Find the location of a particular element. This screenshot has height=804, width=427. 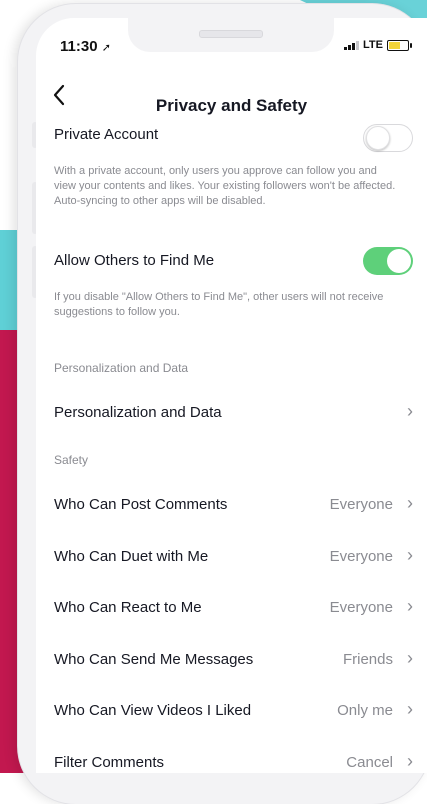

safety-row-value: Only me is located at coordinates (365, 710).